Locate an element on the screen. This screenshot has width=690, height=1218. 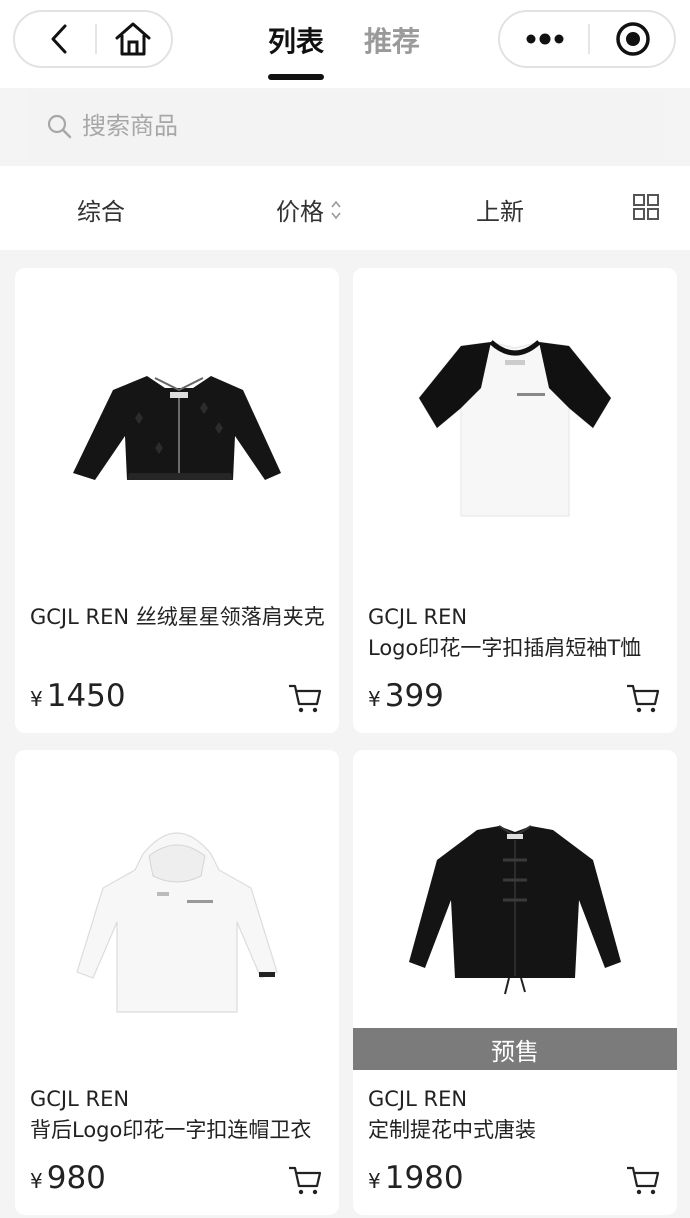
sort-composite-label: 综合 is located at coordinates (101, 212).